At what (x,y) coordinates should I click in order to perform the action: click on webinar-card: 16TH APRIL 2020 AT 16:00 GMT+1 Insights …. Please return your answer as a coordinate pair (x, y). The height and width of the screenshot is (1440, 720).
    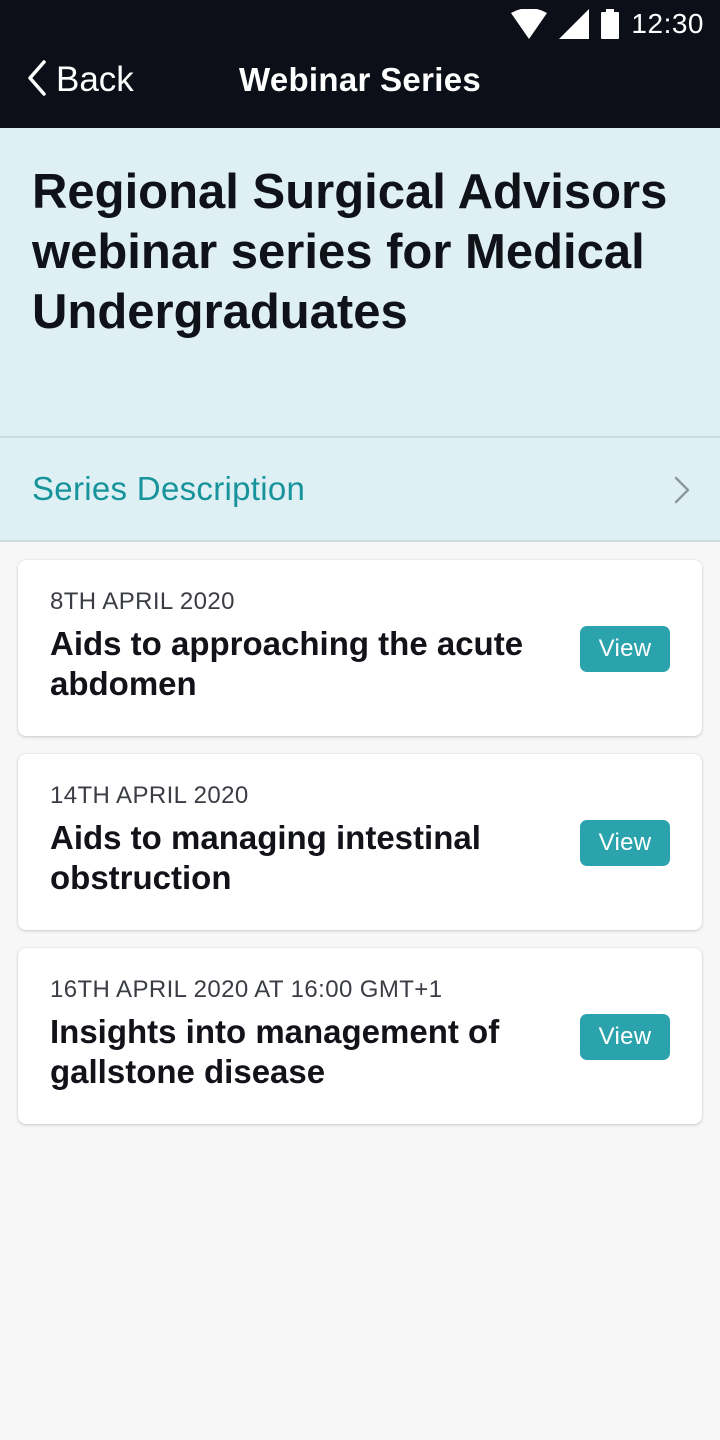
    Looking at the image, I should click on (360, 1036).